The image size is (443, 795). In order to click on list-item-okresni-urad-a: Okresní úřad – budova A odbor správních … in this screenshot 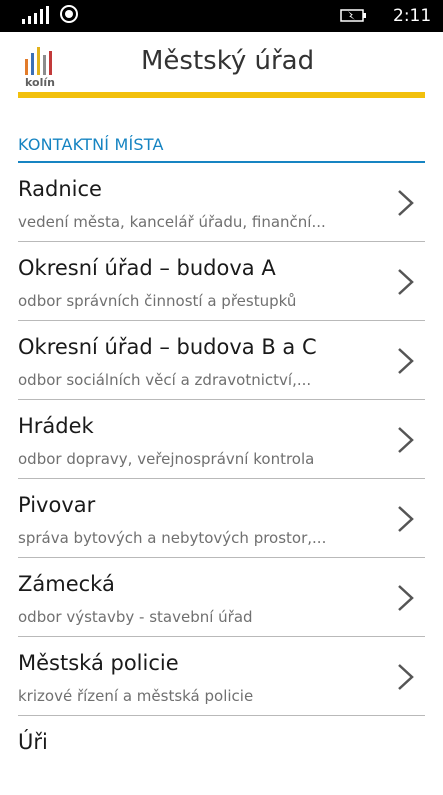, I will do `click(221, 281)`.